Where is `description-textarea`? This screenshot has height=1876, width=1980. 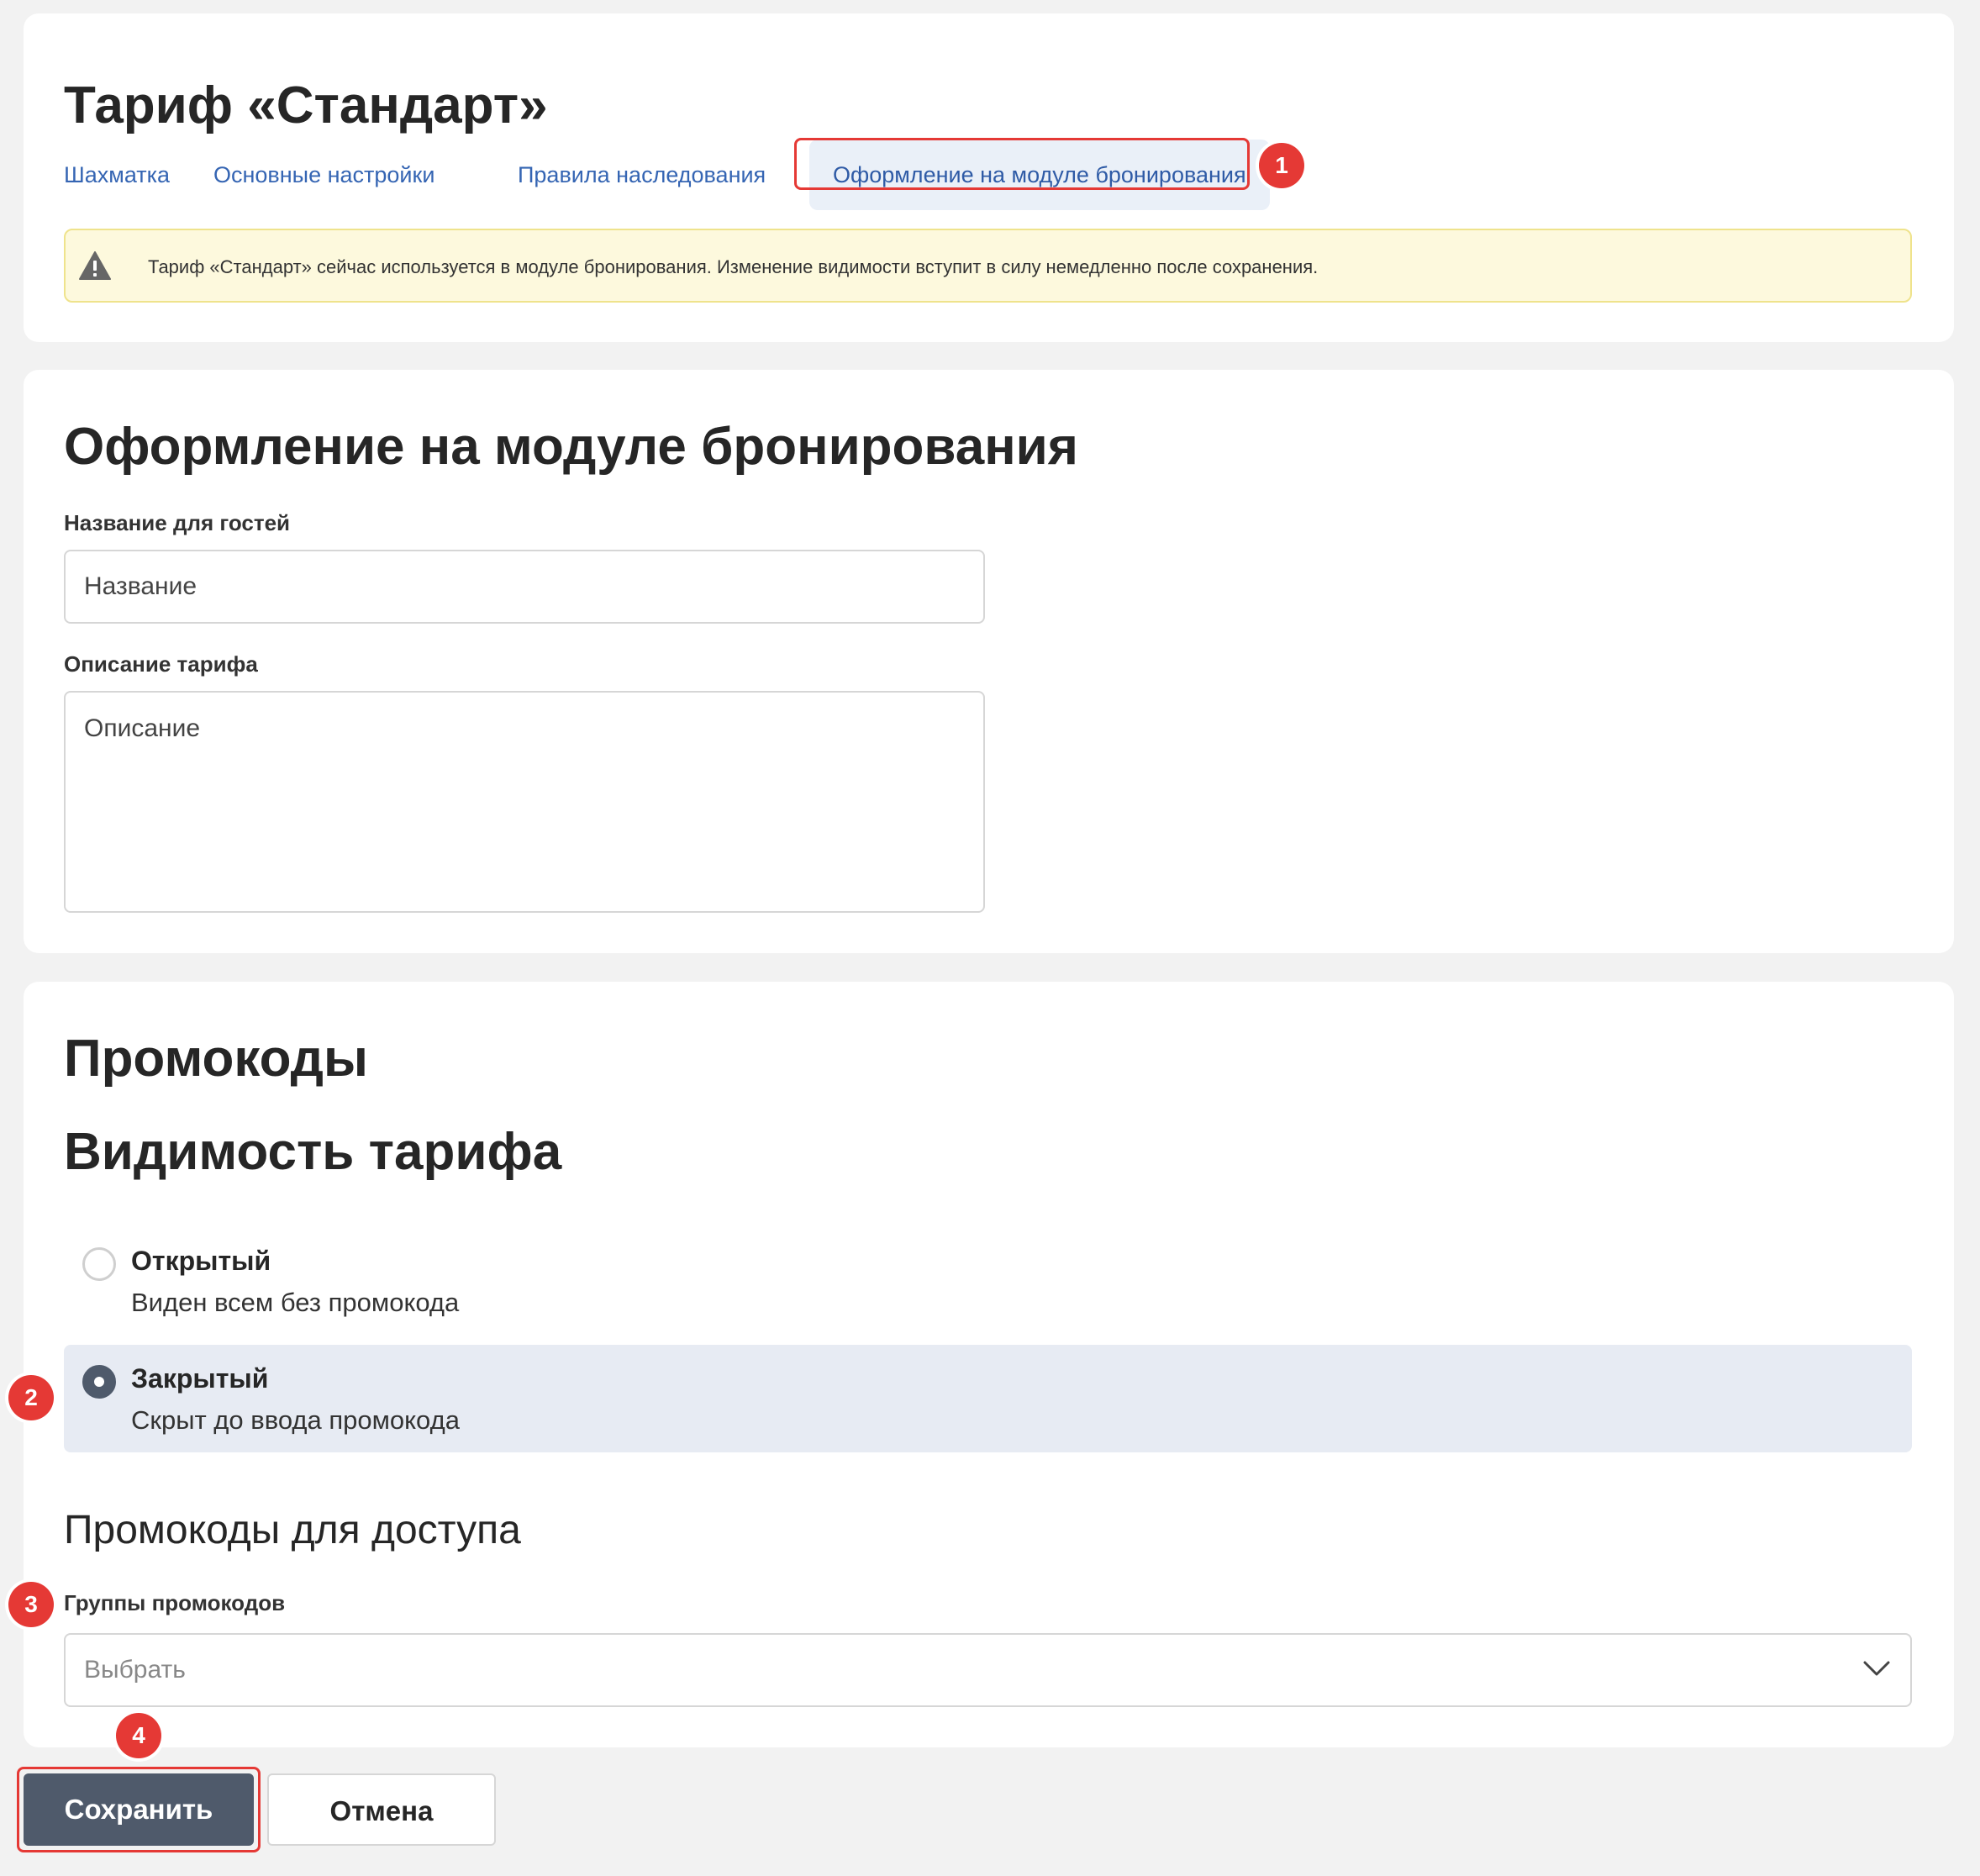
description-textarea is located at coordinates (524, 802).